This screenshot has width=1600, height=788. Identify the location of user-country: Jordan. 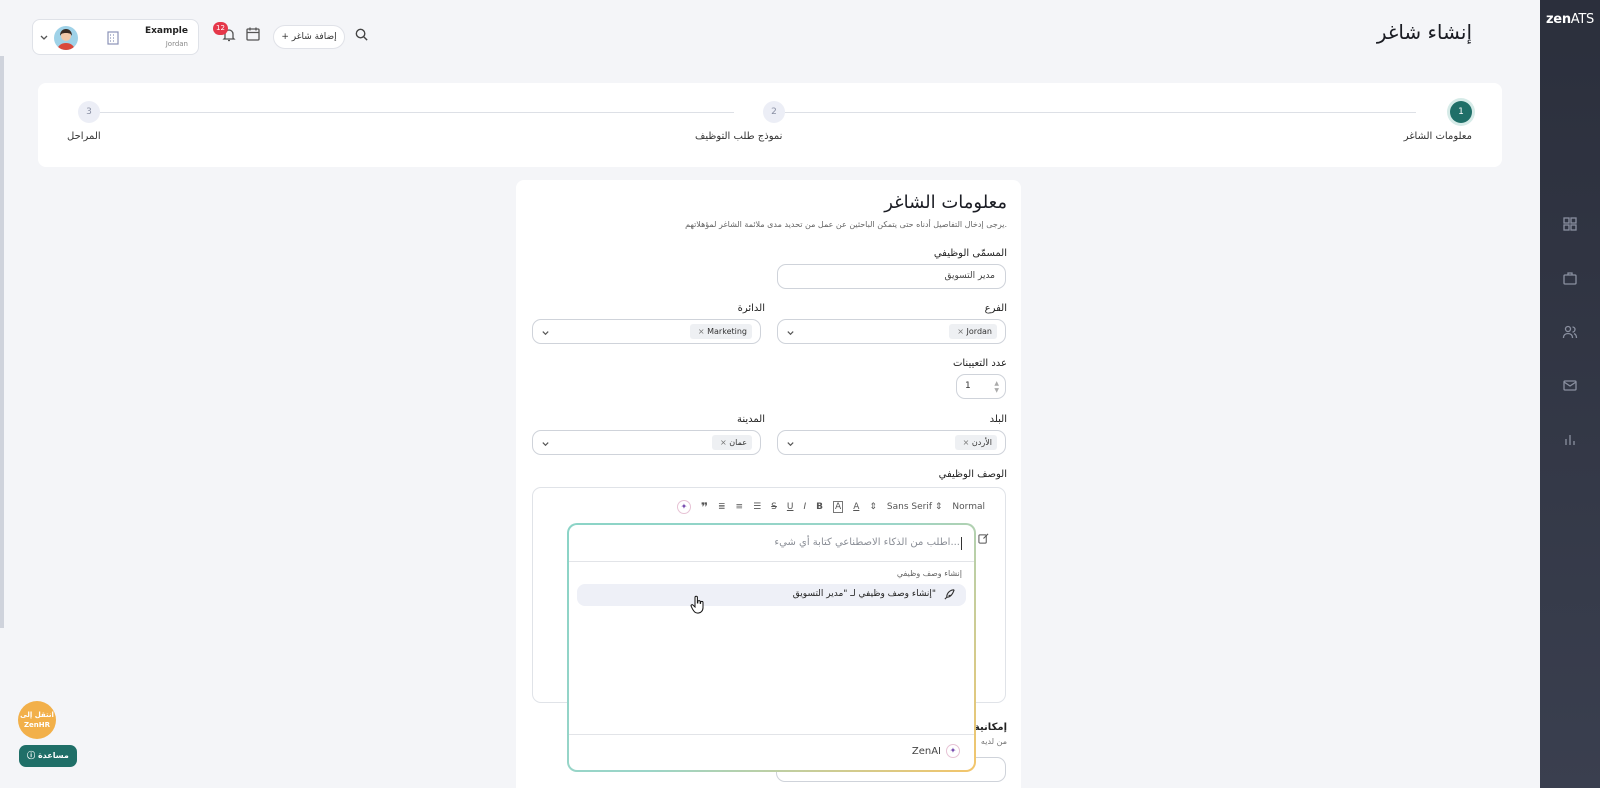
(176, 44).